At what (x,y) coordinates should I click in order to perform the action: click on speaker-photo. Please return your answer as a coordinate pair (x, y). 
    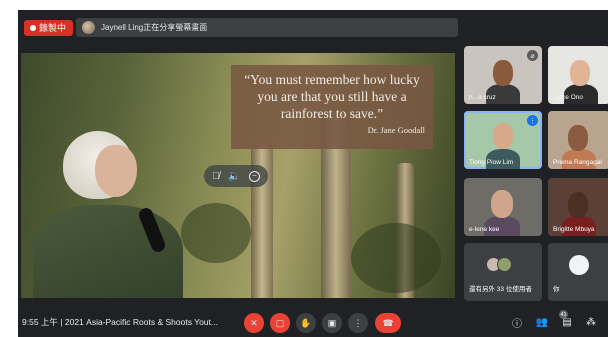
    Looking at the image, I should click on (108, 210).